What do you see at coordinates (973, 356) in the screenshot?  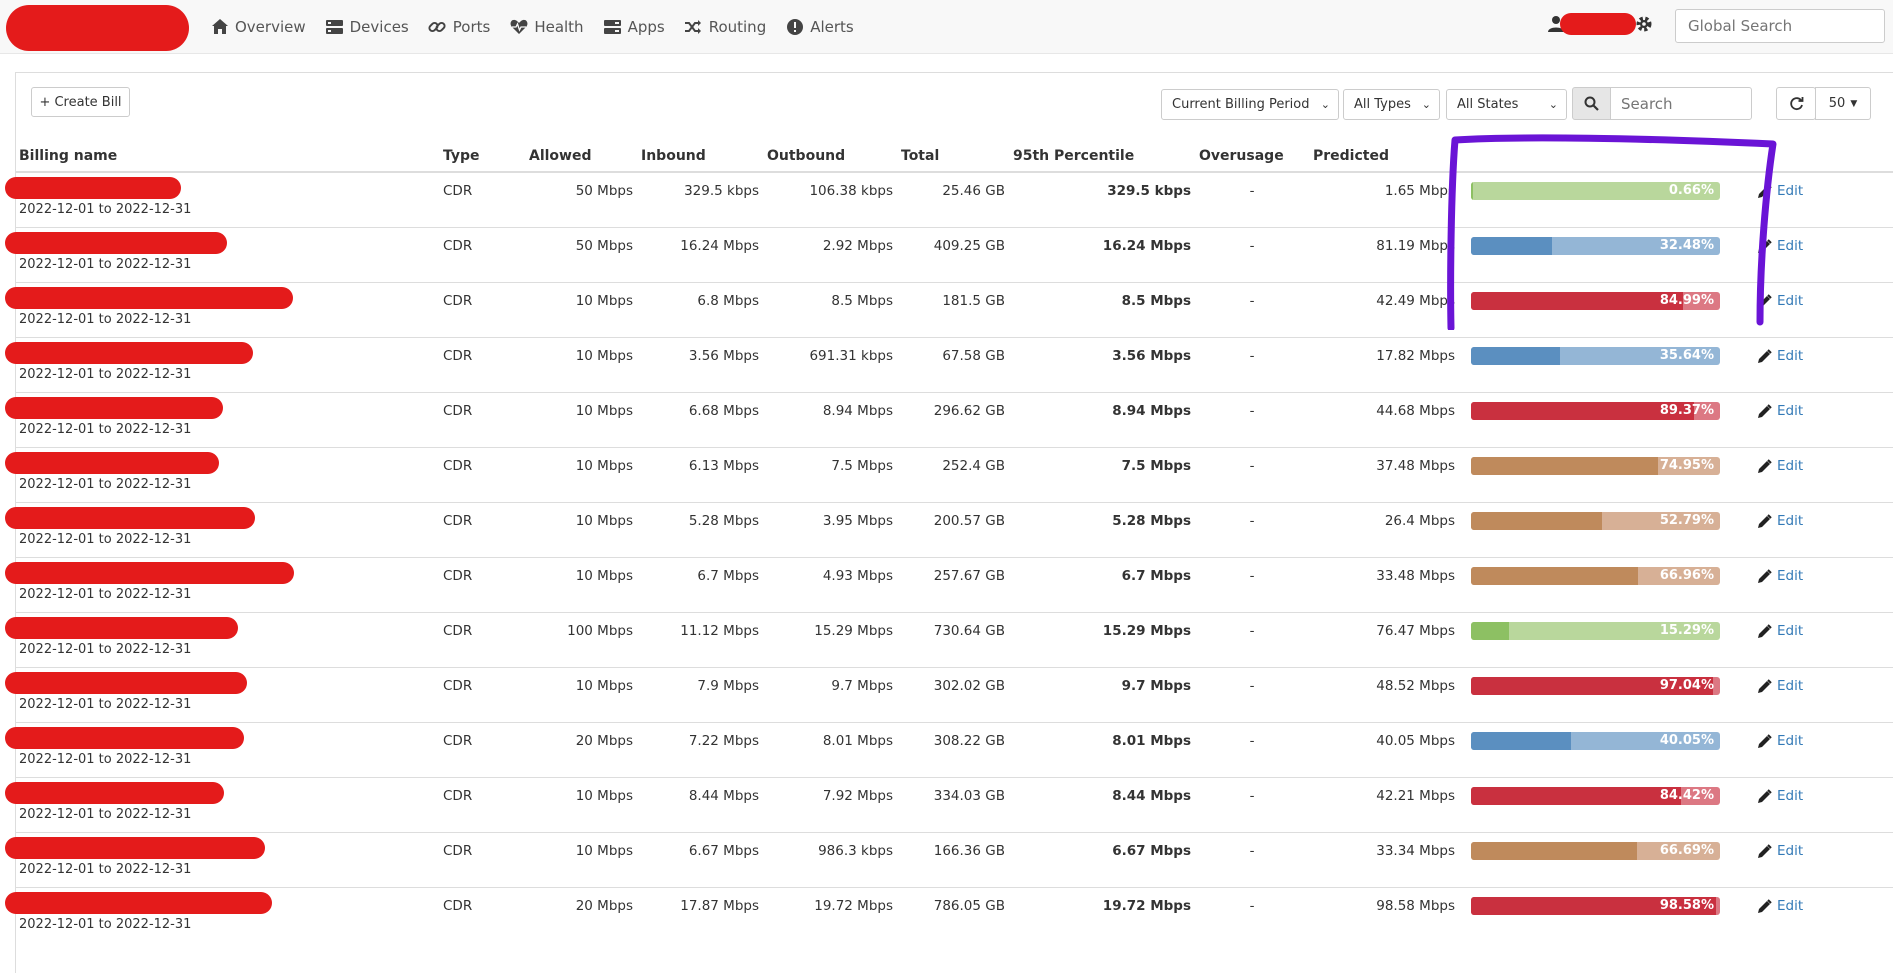 I see `total-value: 67.58 GB` at bounding box center [973, 356].